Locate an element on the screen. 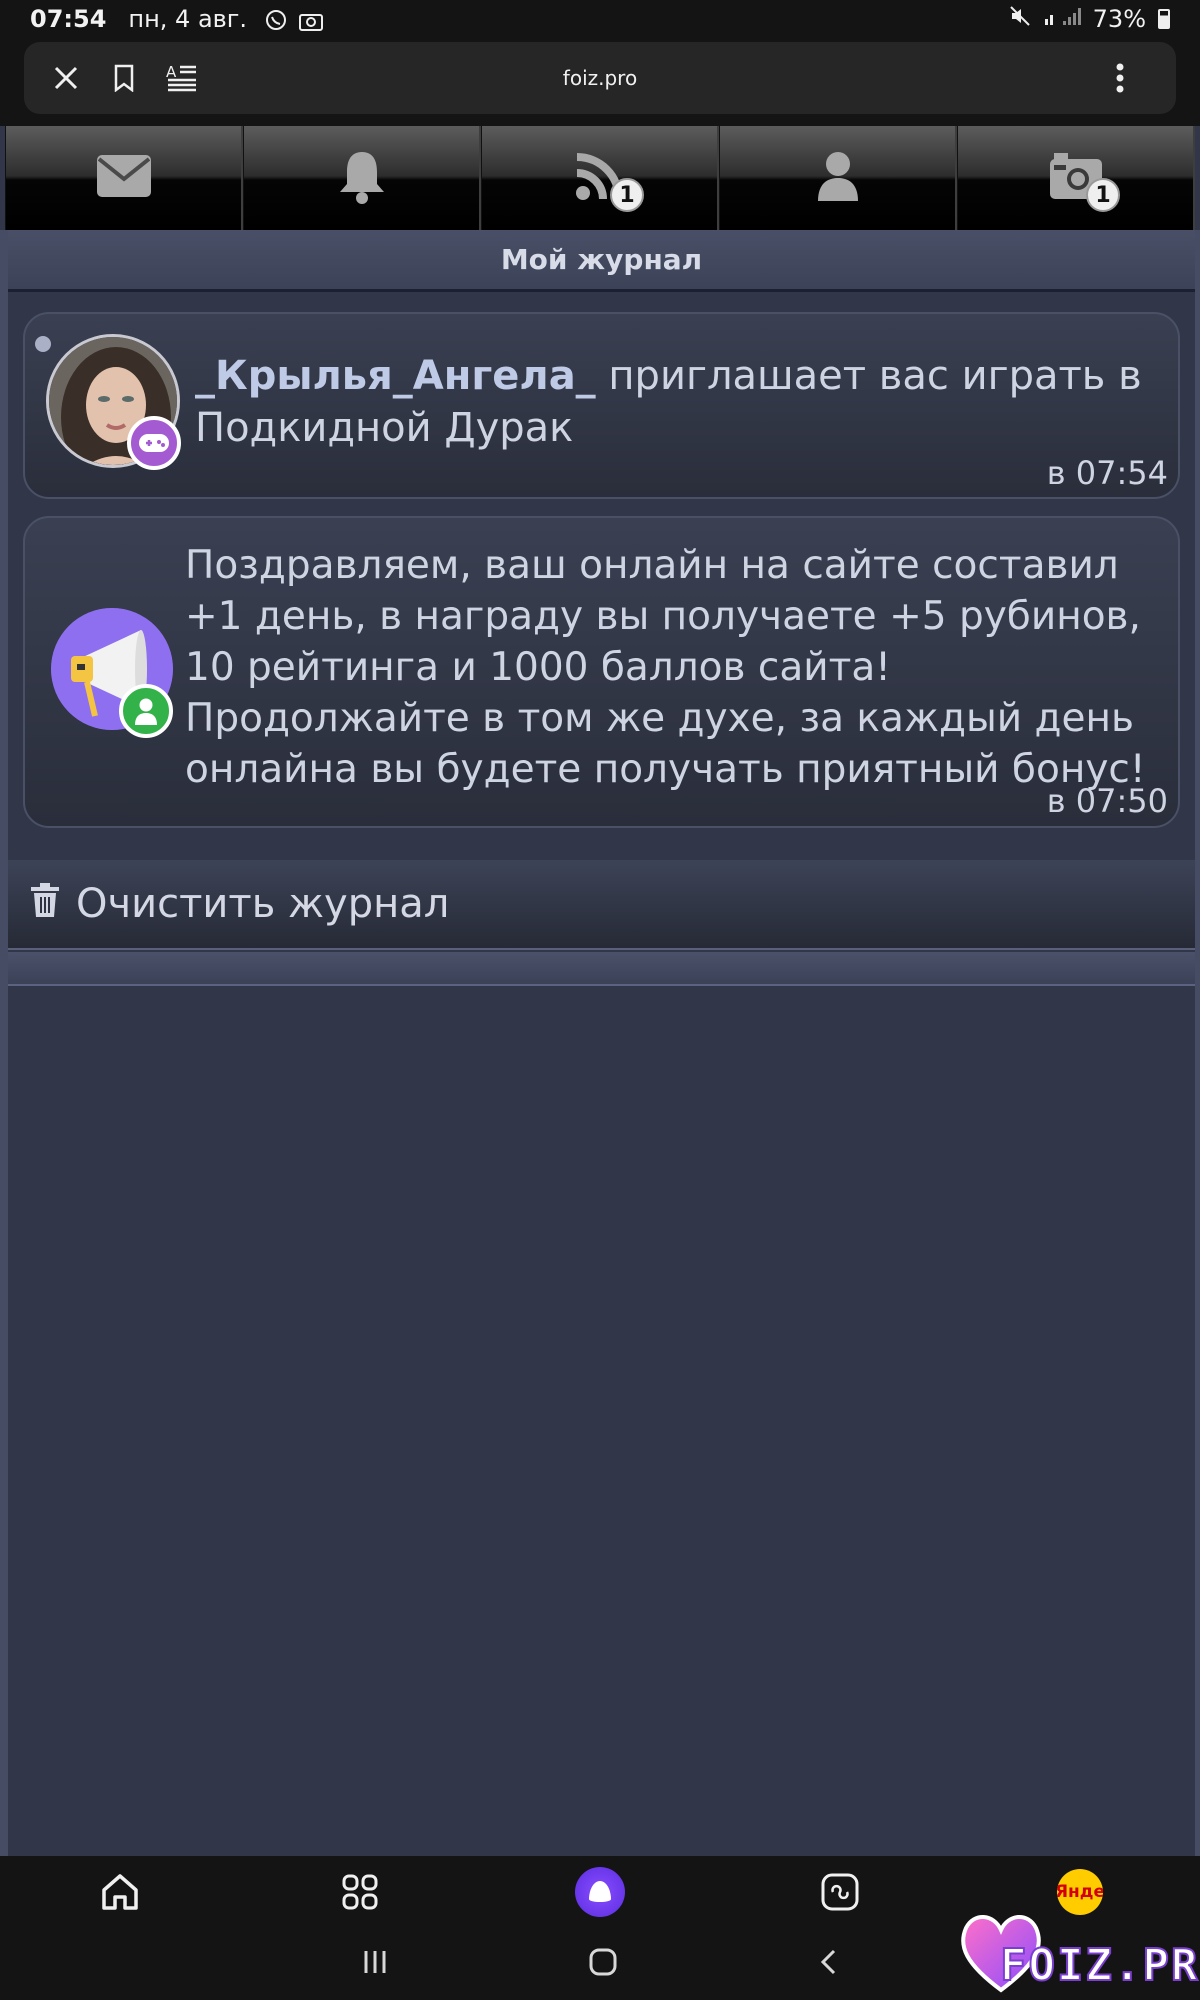 The width and height of the screenshot is (1200, 2000). bookmark-icon is located at coordinates (124, 78).